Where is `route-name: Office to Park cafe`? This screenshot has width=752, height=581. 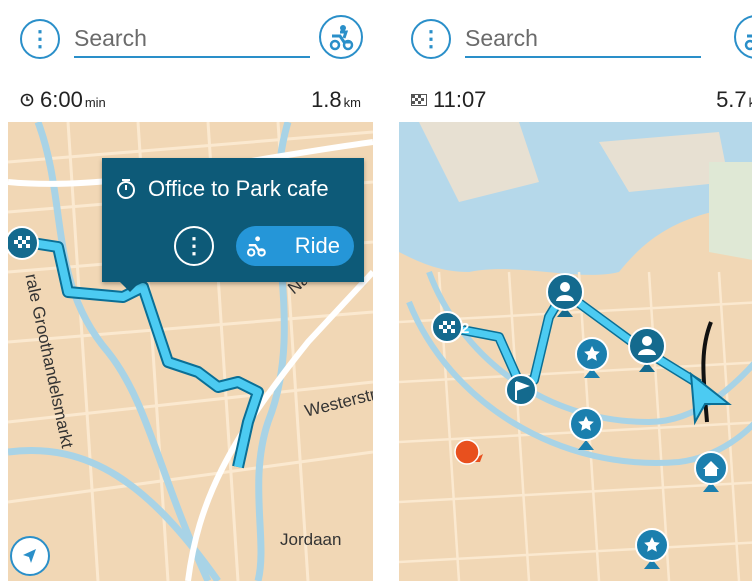
route-name: Office to Park cafe is located at coordinates (238, 188).